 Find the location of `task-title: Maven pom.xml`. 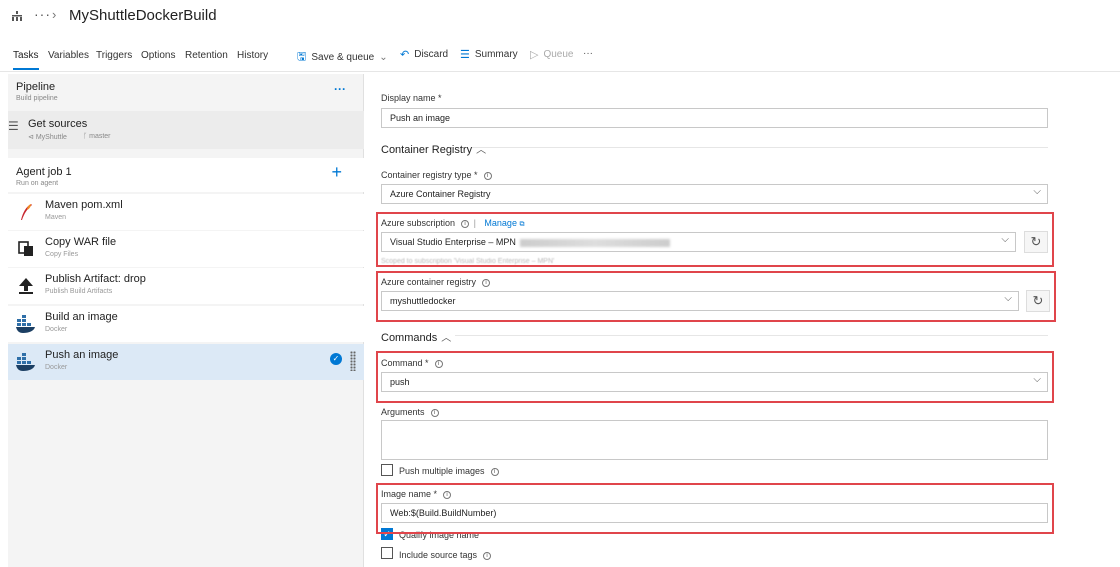

task-title: Maven pom.xml is located at coordinates (84, 205).